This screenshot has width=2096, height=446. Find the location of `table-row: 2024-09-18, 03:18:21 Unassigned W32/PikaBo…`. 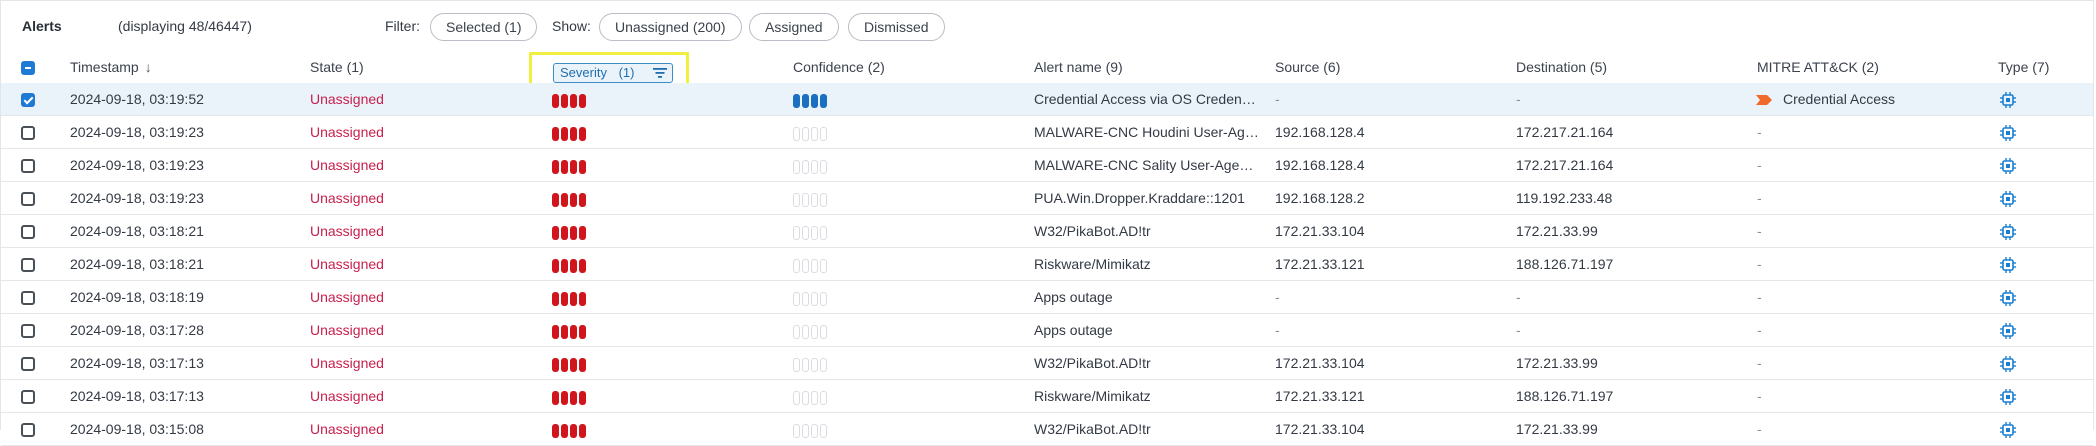

table-row: 2024-09-18, 03:18:21 Unassigned W32/PikaBo… is located at coordinates (1047, 231).